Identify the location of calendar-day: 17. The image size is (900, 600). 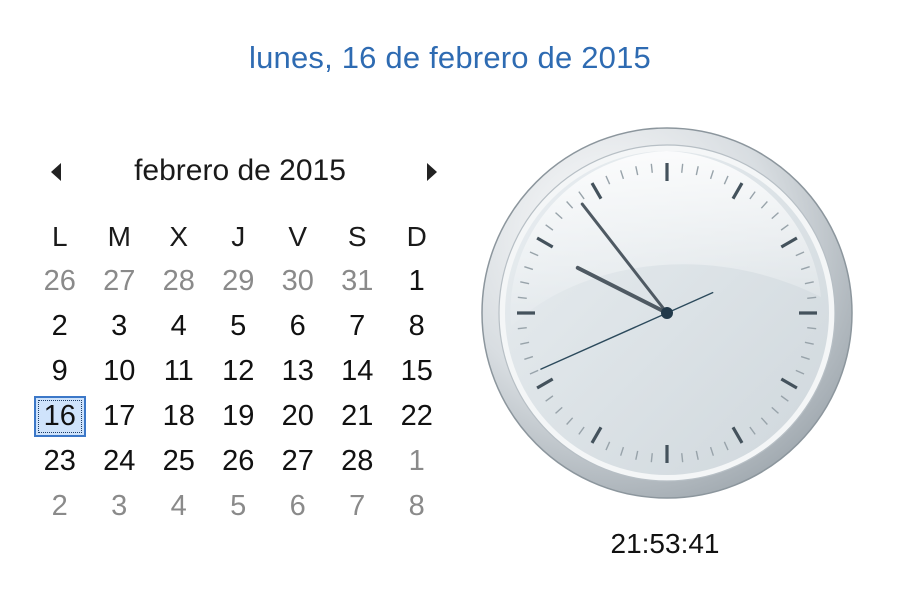
(120, 416).